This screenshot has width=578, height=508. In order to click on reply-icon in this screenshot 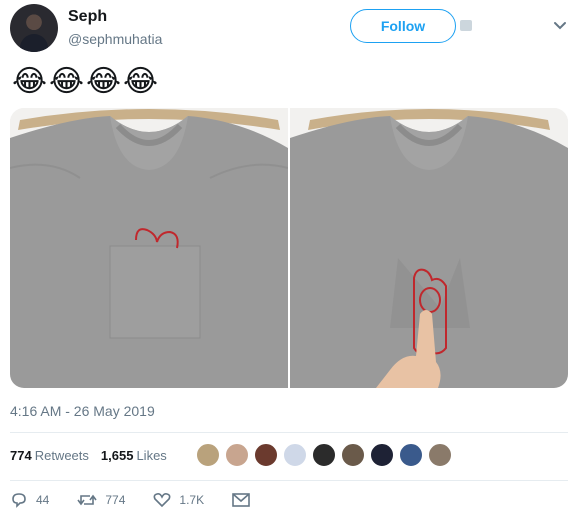, I will do `click(19, 500)`.